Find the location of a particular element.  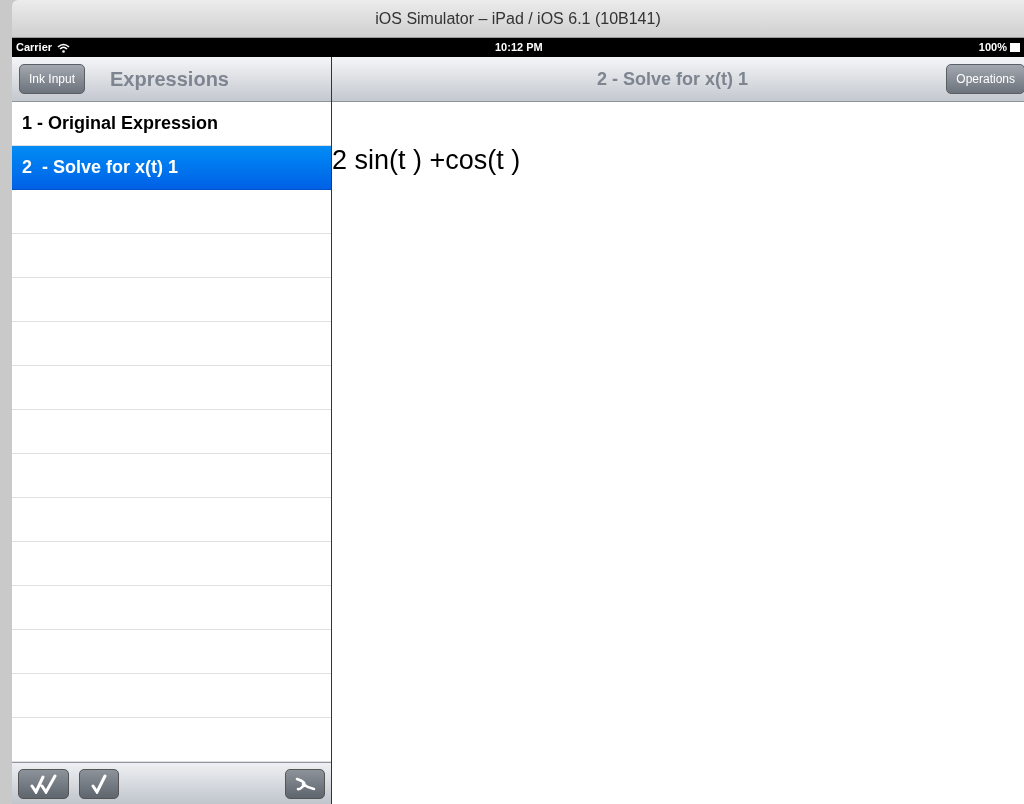

list-item: 2 - Solve for x(t) 1 is located at coordinates (171, 168).